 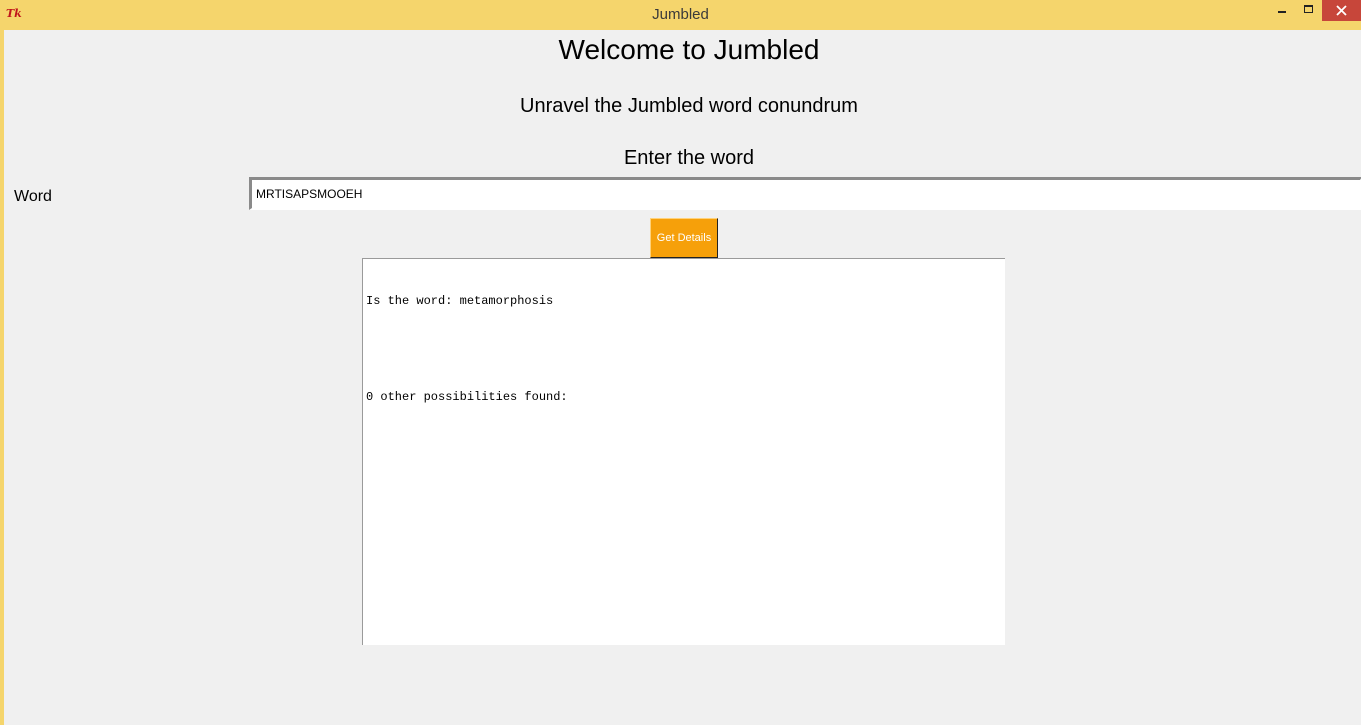 I want to click on page-title: Welcome to Jumbled, so click(x=689, y=49).